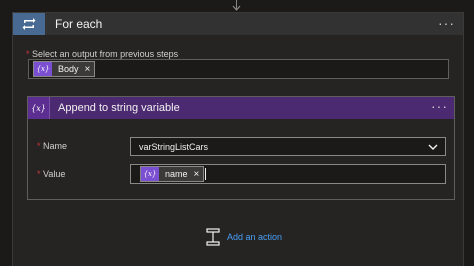 Image resolution: width=474 pixels, height=266 pixels. I want to click on select-output-label: * Select an output from previous steps, so click(102, 54).